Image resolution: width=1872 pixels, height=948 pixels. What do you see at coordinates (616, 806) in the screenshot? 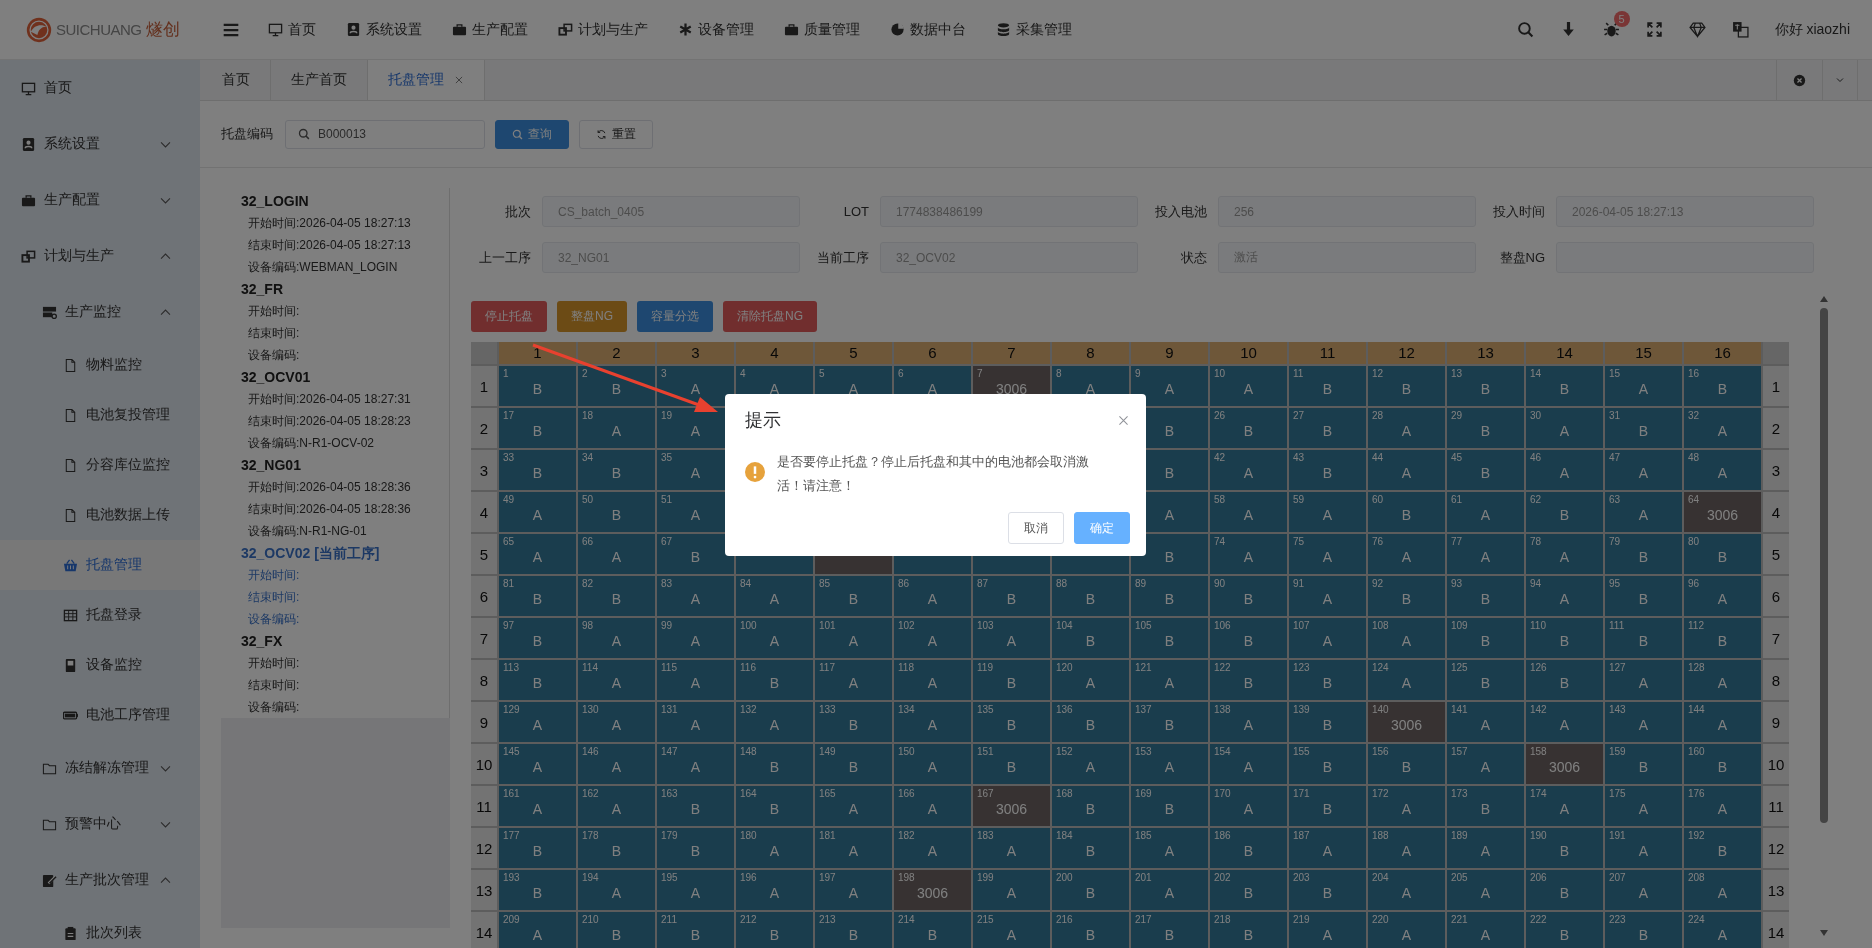
I see `battery-slot: 162 A` at bounding box center [616, 806].